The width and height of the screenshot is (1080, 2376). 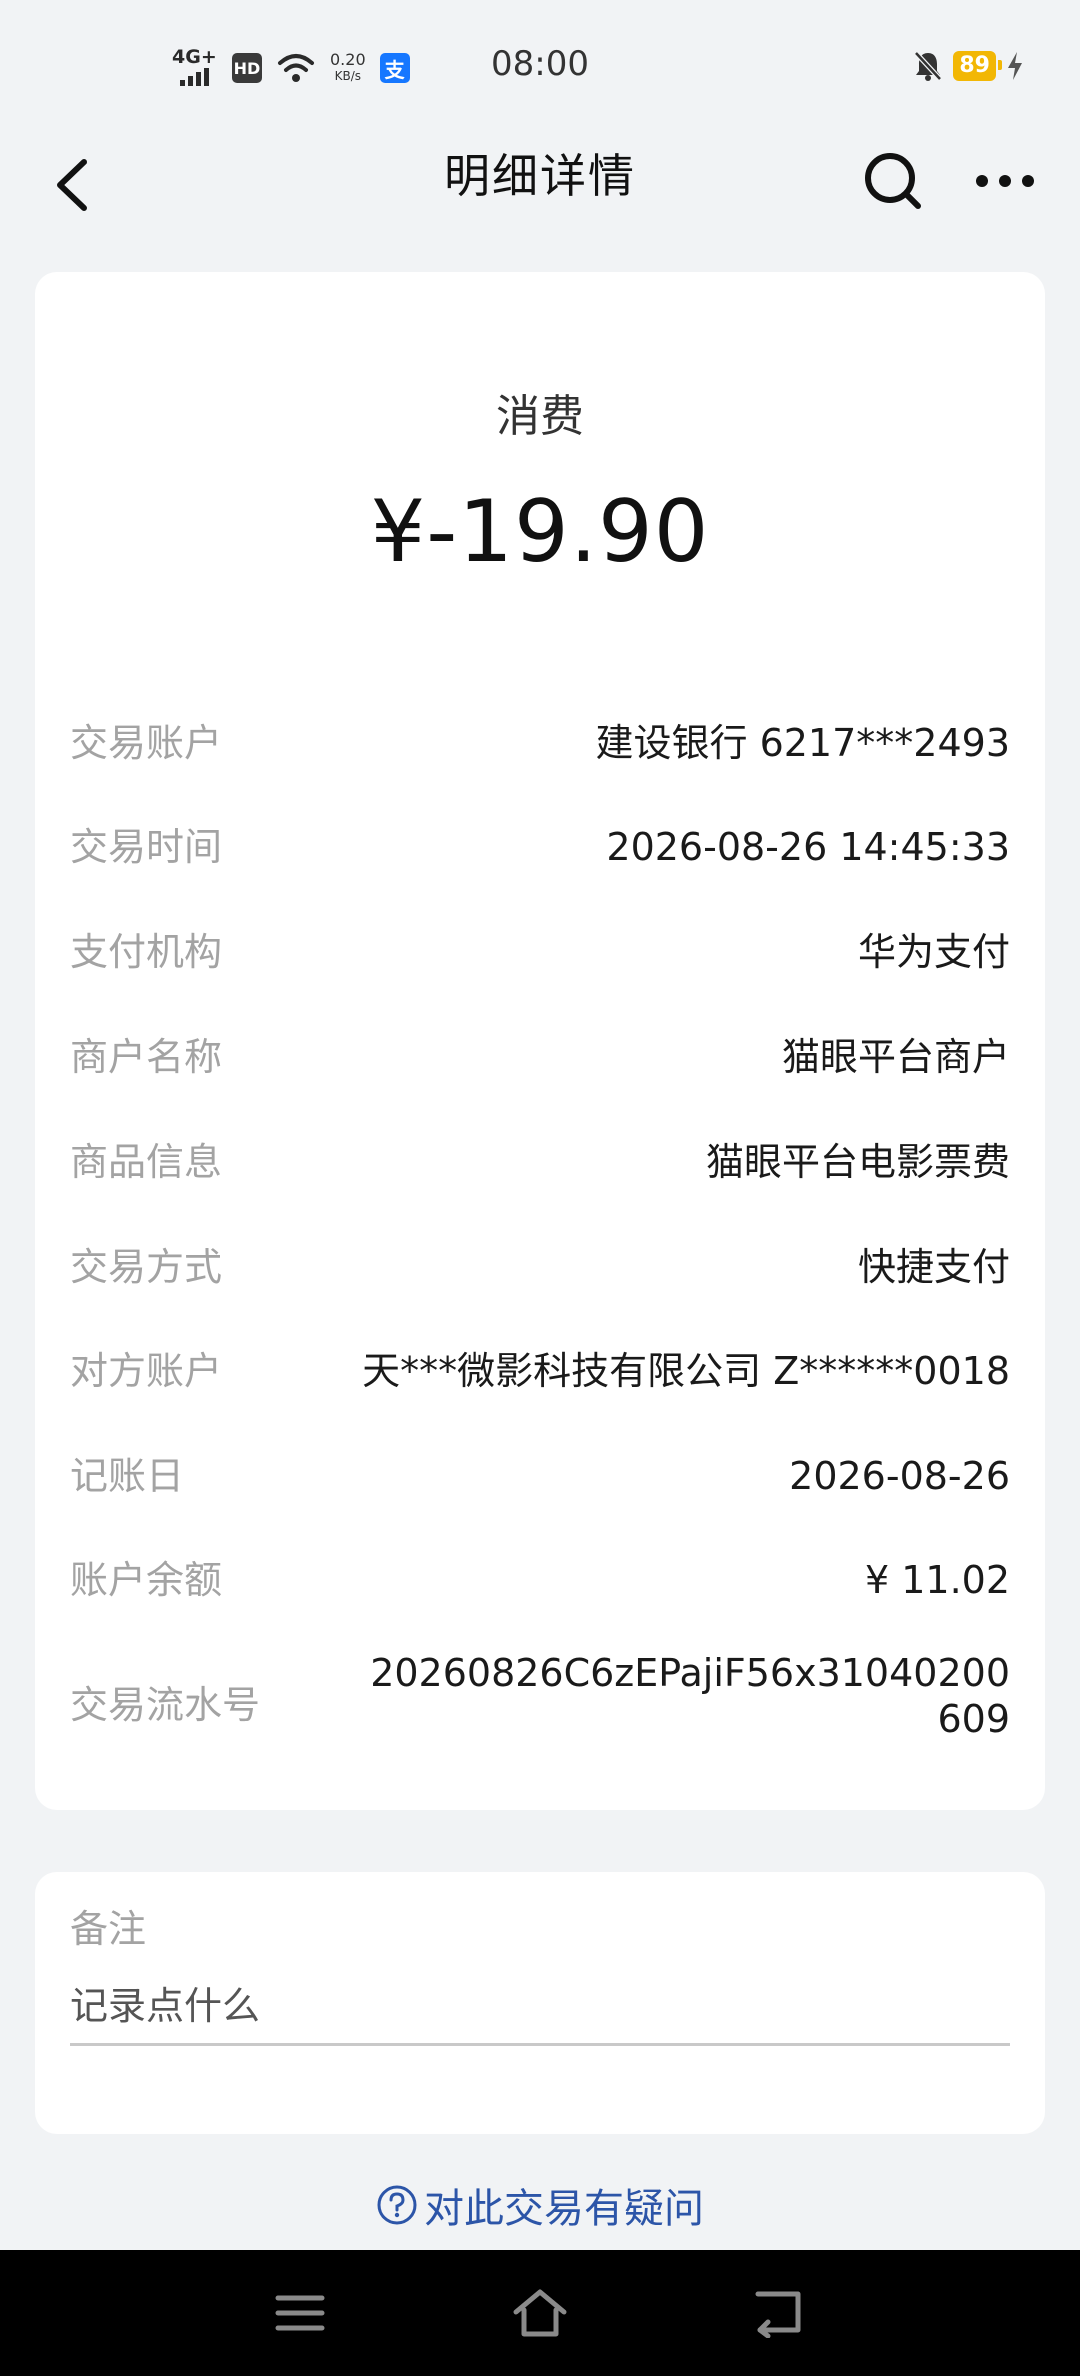 I want to click on detail-label: 账户余额, so click(x=146, y=1580).